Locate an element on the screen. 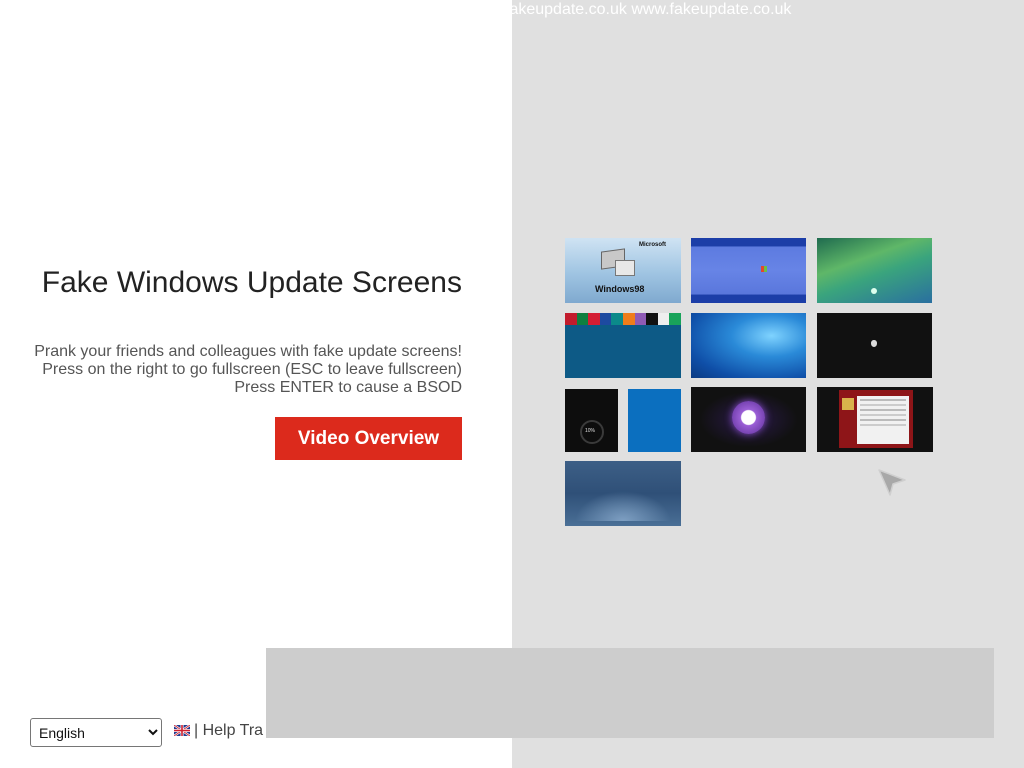  uk-flag-icon is located at coordinates (182, 730).